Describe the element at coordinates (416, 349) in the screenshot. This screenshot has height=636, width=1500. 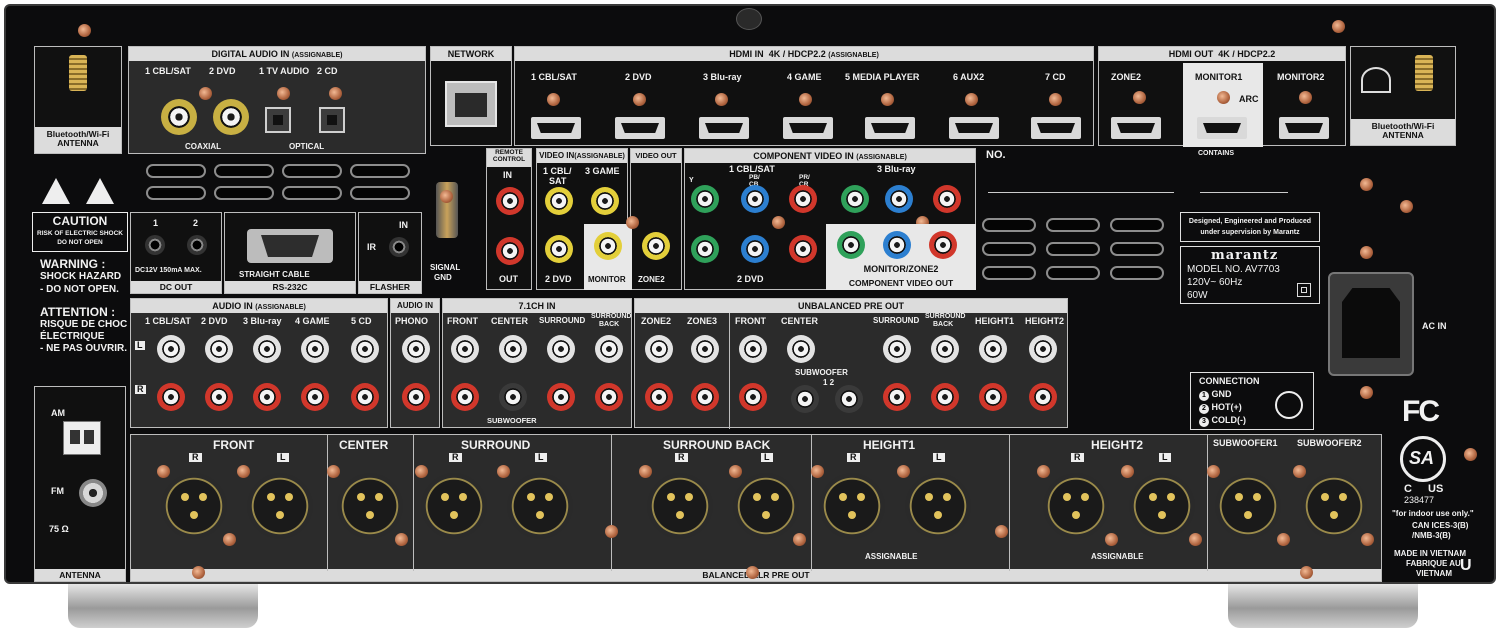
I see `phono-l` at that location.